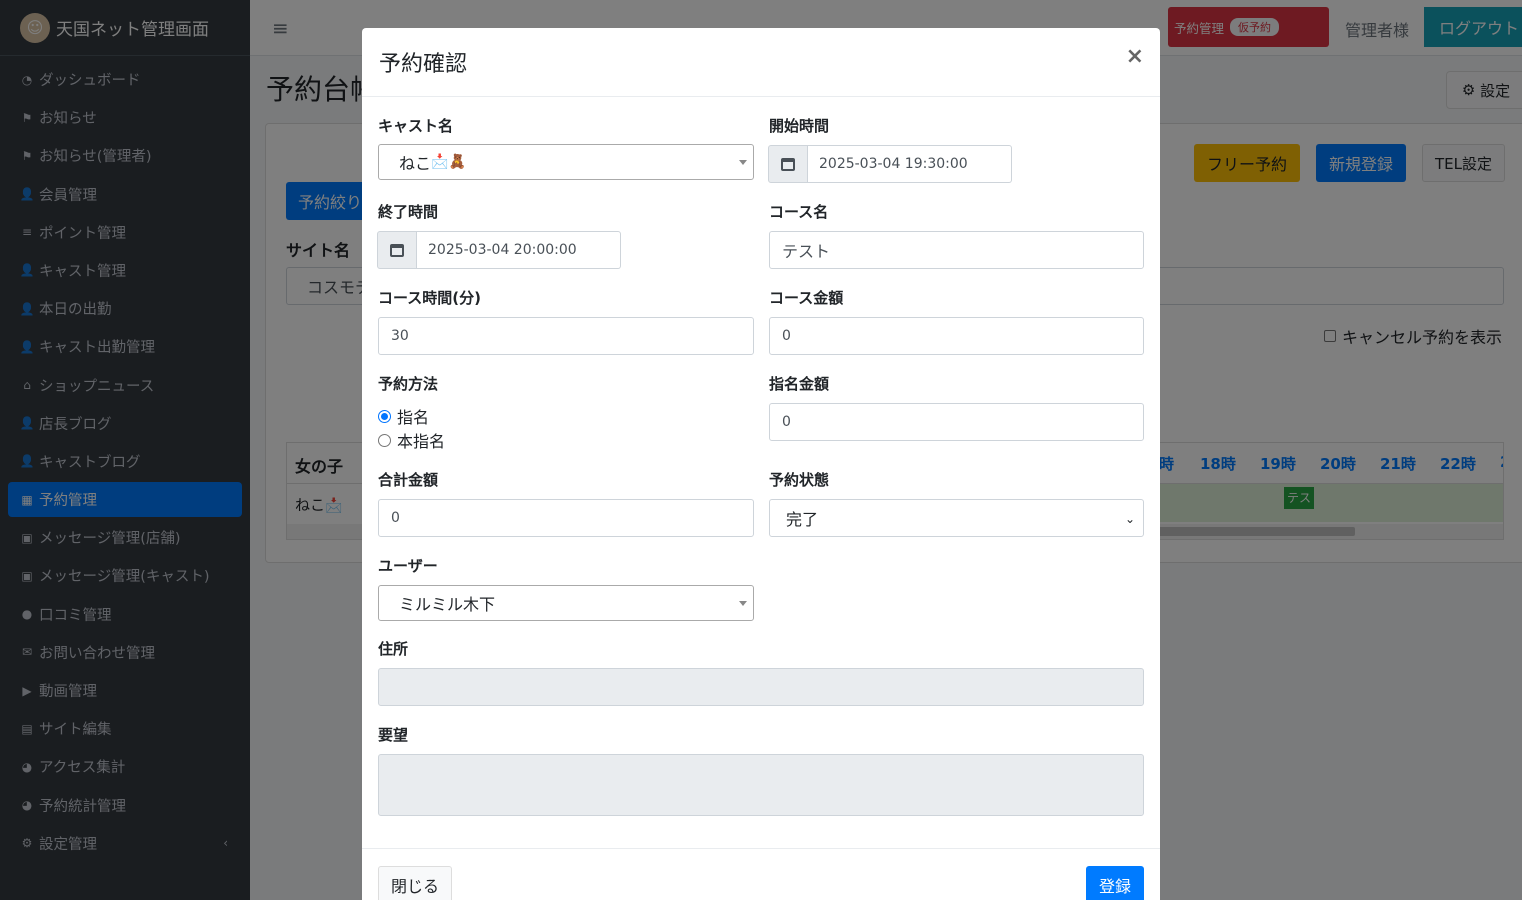 The height and width of the screenshot is (900, 1522). I want to click on request-label: 要望, so click(393, 735).